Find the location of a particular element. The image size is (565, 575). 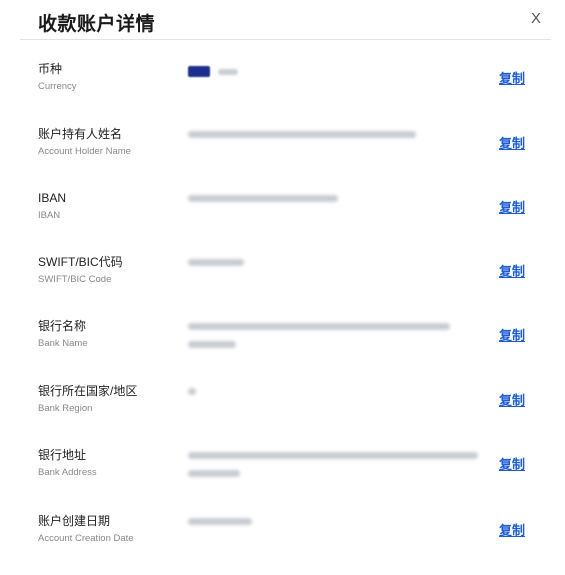

field-row-account-holder: 账户持有人姓名 Account Holder Name 复制 is located at coordinates (283, 147).